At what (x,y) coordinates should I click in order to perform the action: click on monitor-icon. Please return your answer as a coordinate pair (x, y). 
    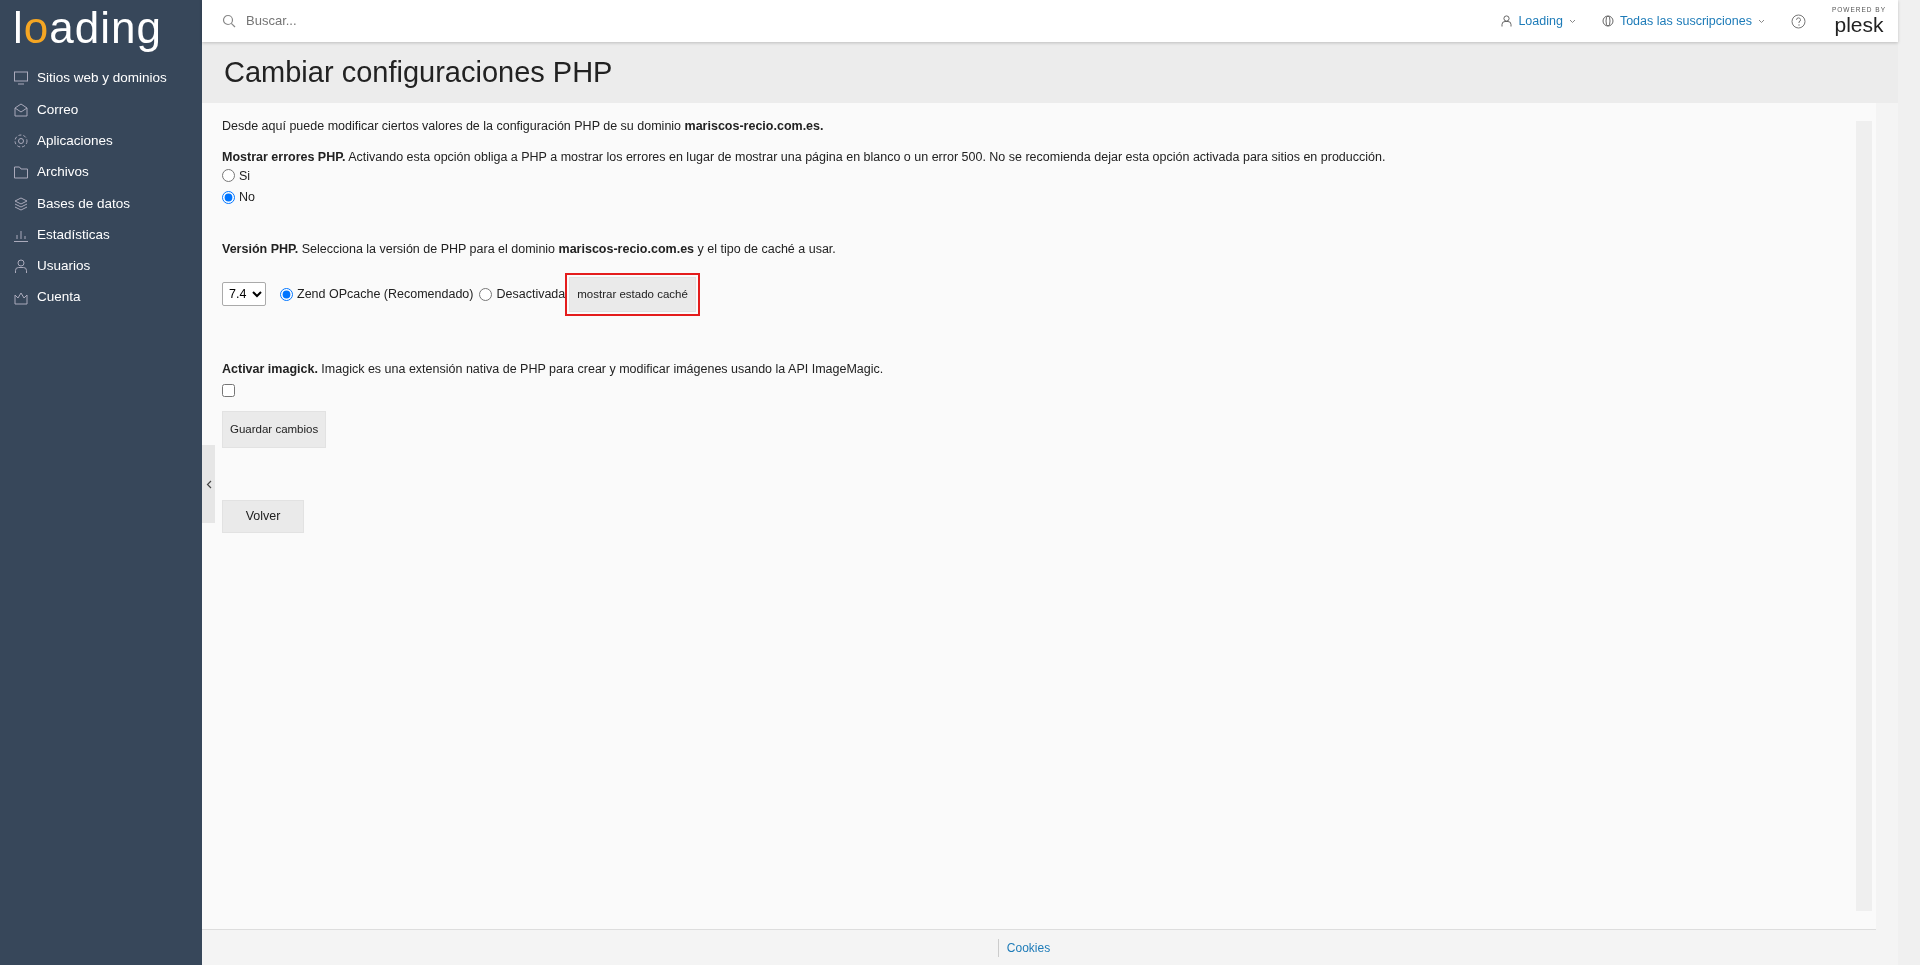
    Looking at the image, I should click on (21, 78).